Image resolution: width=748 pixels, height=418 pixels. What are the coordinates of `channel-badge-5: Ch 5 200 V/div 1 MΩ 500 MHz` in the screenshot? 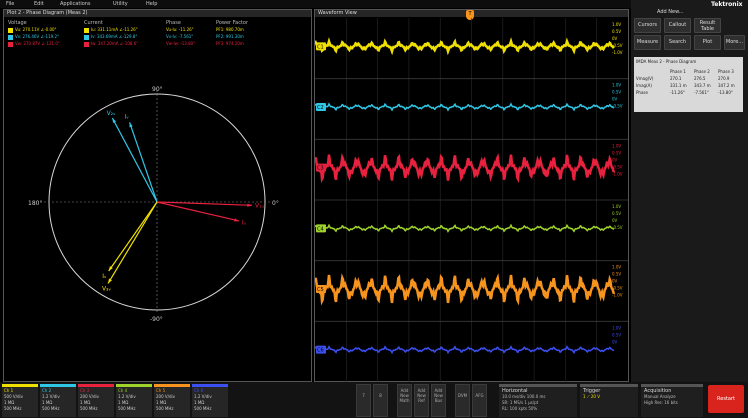 It's located at (172, 400).